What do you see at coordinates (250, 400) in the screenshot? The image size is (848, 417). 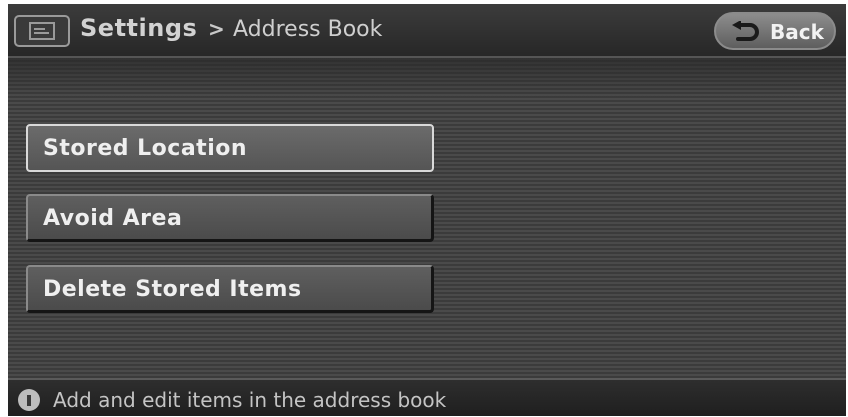 I see `status-text: Add and edit items in the address book` at bounding box center [250, 400].